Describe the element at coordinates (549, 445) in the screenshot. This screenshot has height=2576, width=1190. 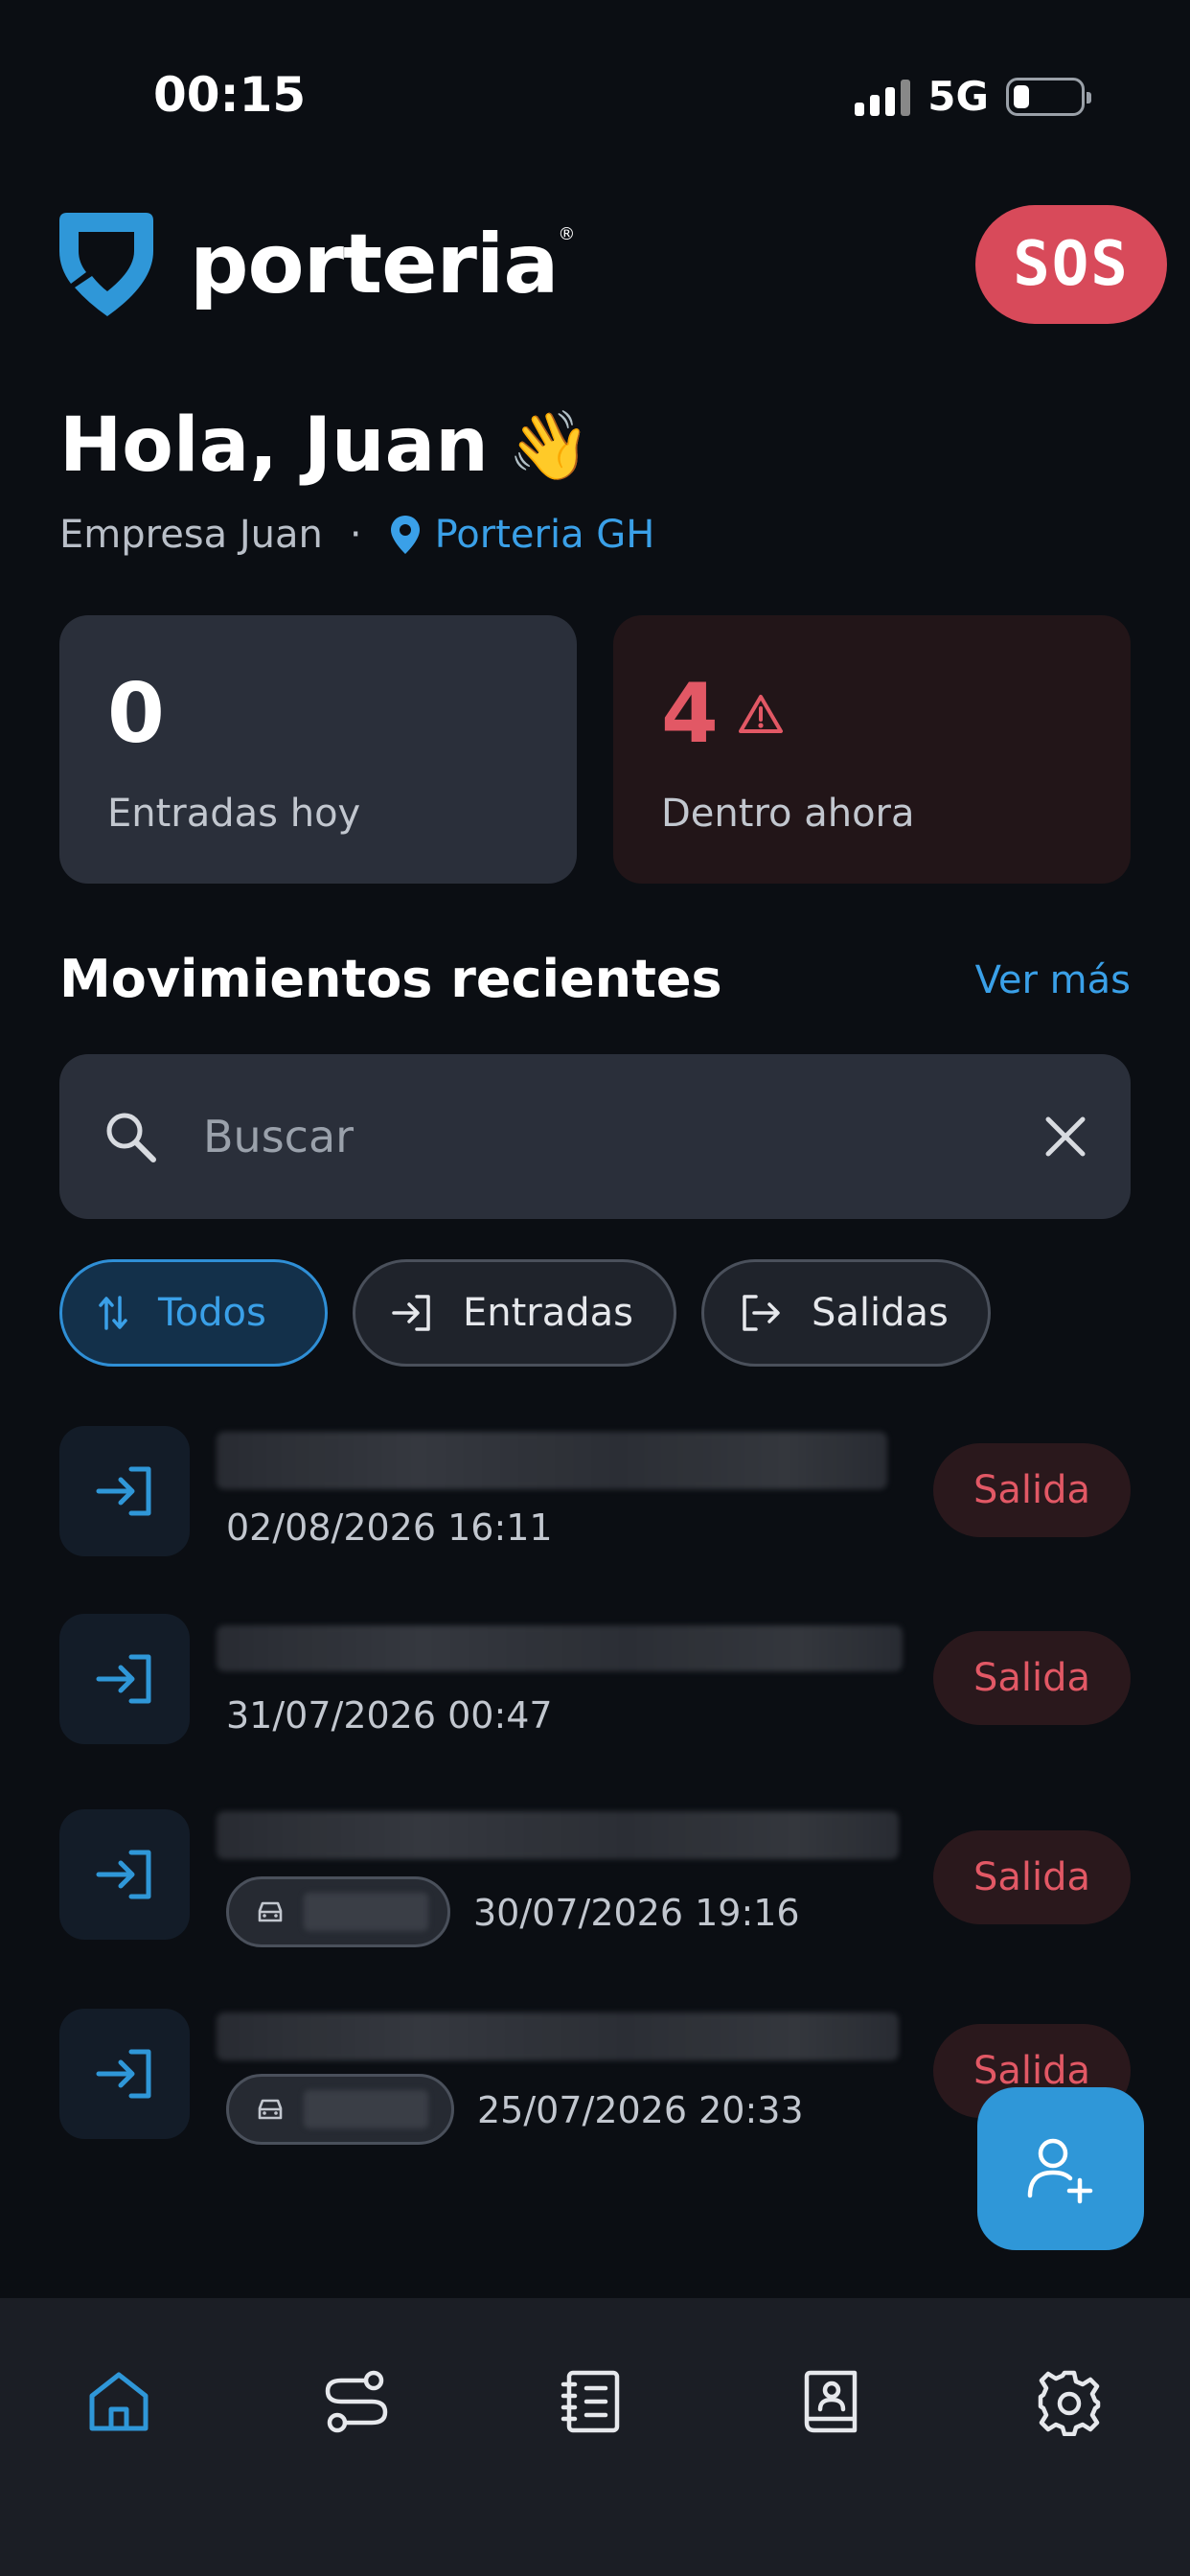
I see `waving-hand-emoji: 👋` at that location.